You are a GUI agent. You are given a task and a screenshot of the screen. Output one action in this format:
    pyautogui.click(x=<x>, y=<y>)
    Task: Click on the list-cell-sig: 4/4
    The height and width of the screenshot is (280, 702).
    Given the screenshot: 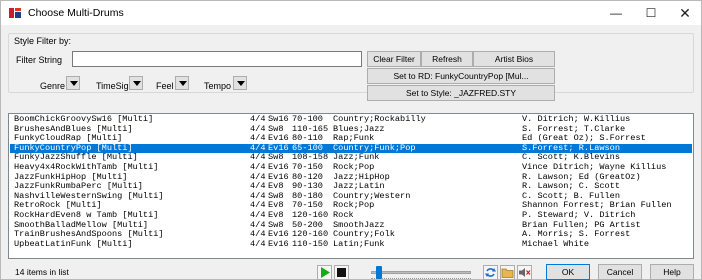 What is the action you would take?
    pyautogui.click(x=258, y=243)
    